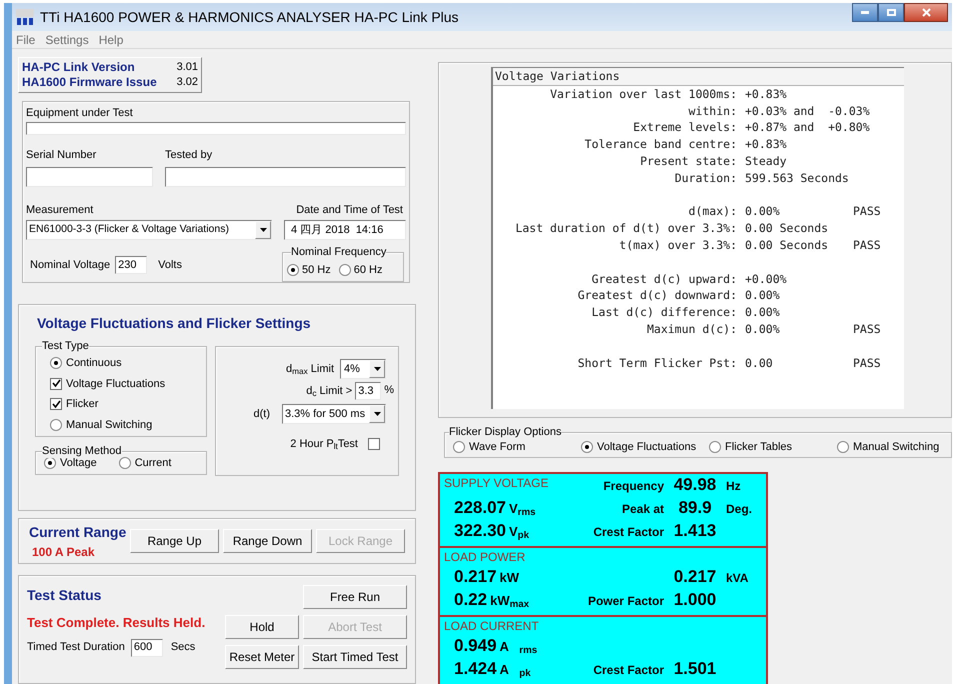 Image resolution: width=964 pixels, height=684 pixels. What do you see at coordinates (497, 483) in the screenshot?
I see `meter-heading: SUPPLY VOLTAGE` at bounding box center [497, 483].